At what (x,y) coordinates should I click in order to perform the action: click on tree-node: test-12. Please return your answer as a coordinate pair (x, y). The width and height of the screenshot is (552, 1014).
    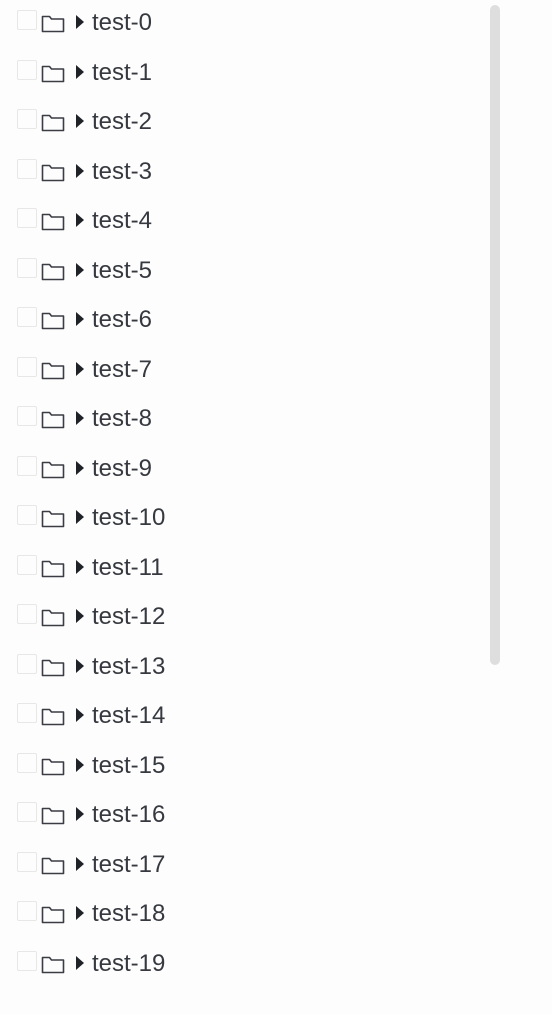
    Looking at the image, I should click on (240, 619).